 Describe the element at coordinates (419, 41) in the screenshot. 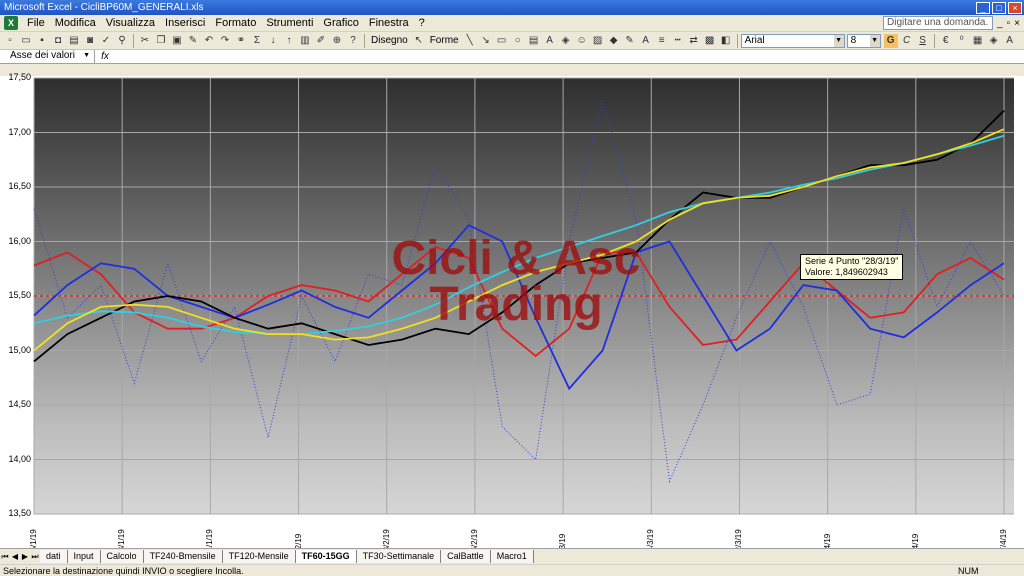

I see `select-objects-icon: ↖` at that location.